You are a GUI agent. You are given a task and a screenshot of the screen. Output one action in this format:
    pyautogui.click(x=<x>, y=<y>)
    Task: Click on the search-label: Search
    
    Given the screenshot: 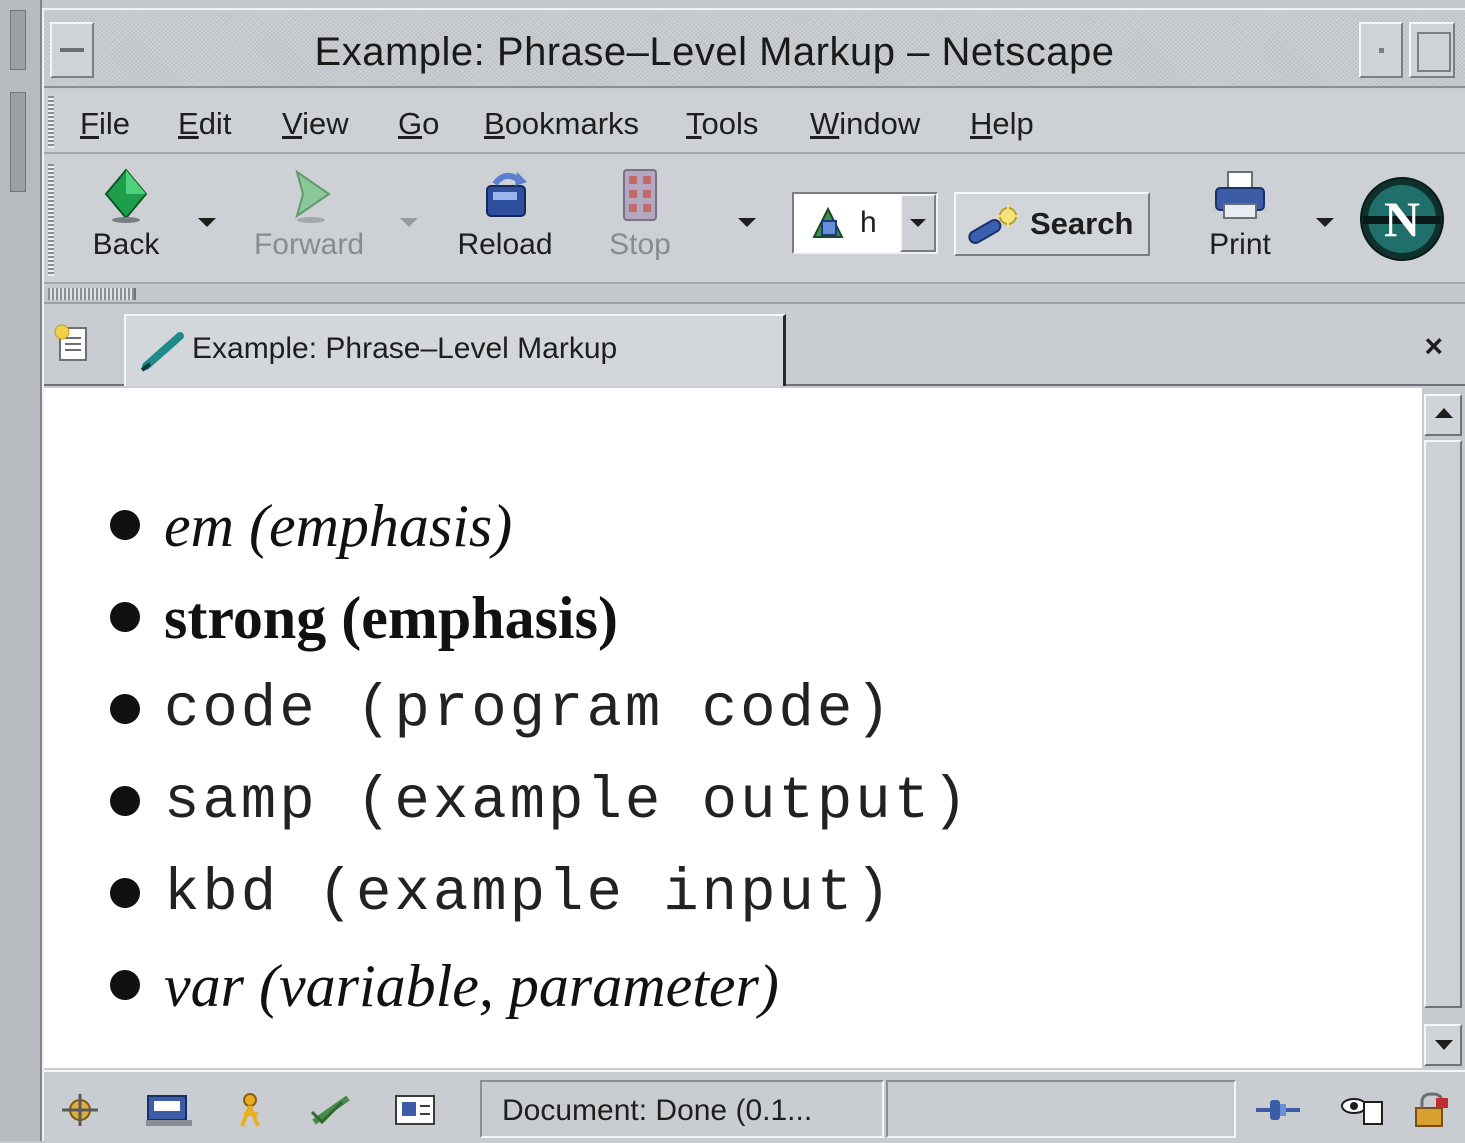 What is the action you would take?
    pyautogui.click(x=1082, y=223)
    